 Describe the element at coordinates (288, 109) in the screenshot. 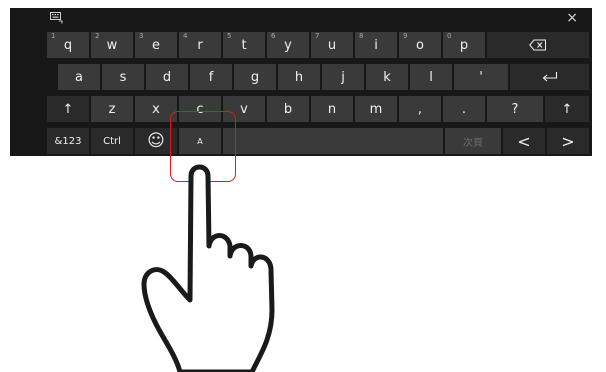

I see `key-b: b` at that location.